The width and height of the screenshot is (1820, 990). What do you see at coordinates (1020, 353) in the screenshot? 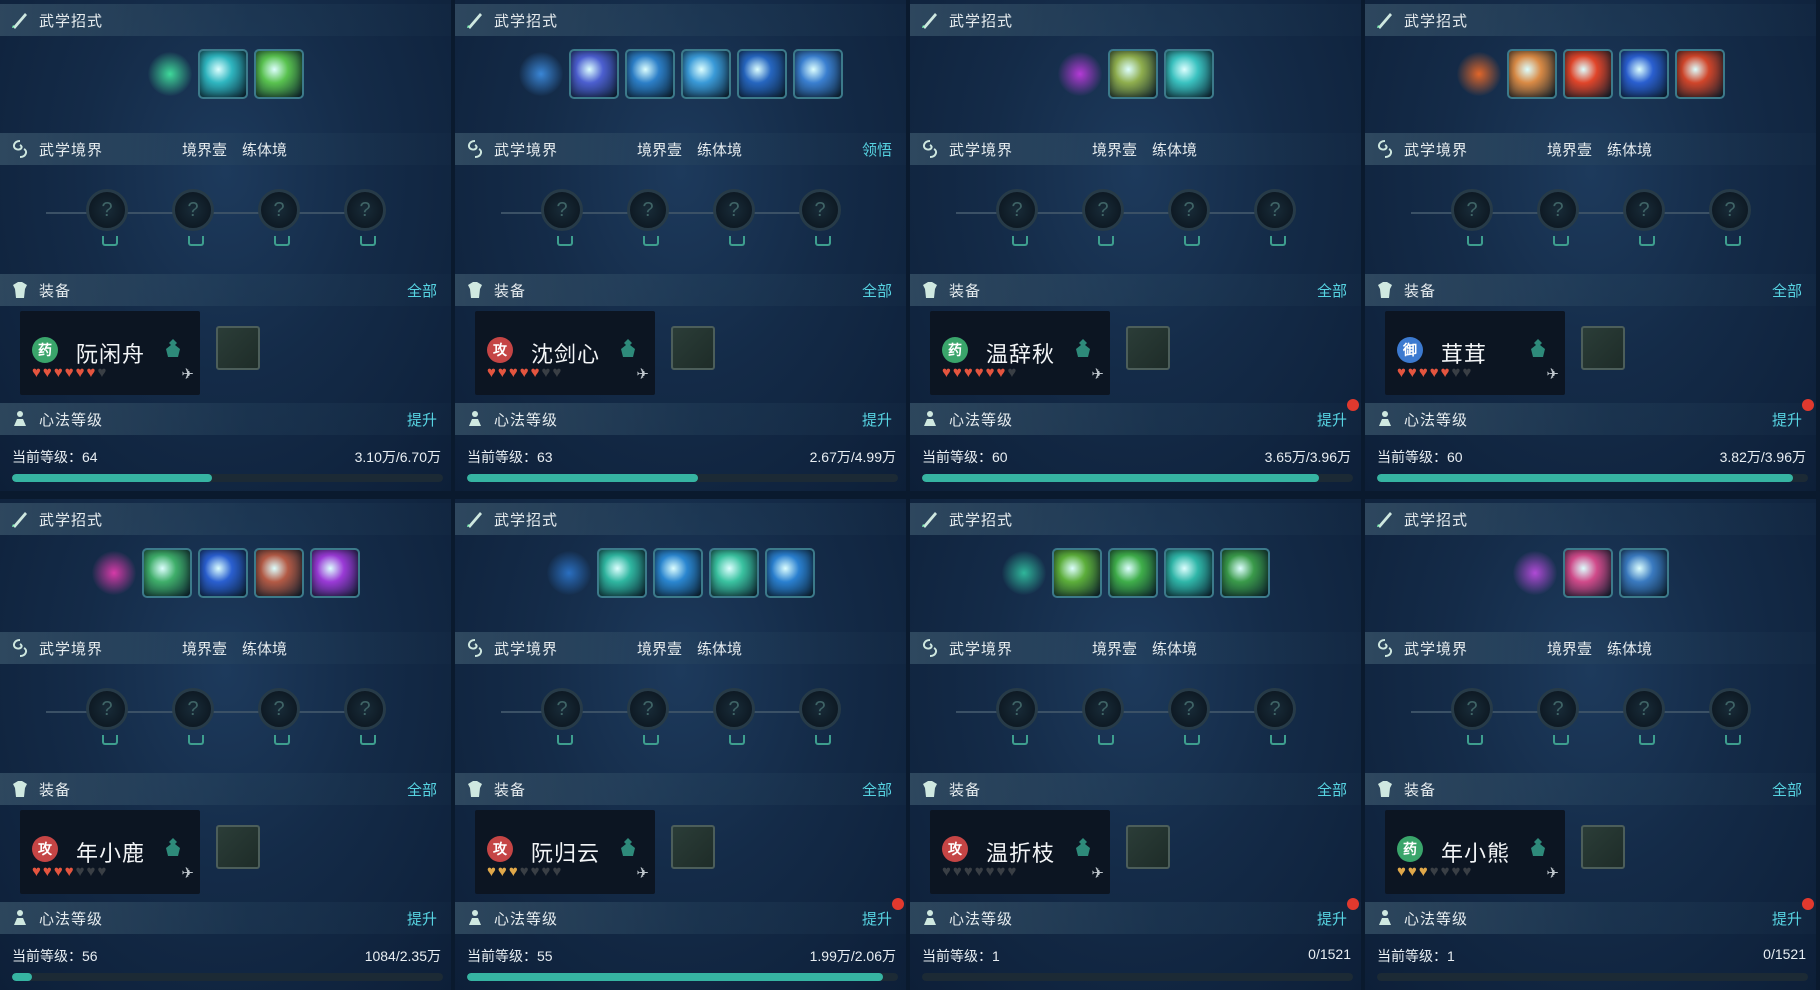
I see `character-card: 药 温辞秋 ♥ ♥ ♥ ♥ ♥ ♥ ♥ ✈` at bounding box center [1020, 353].